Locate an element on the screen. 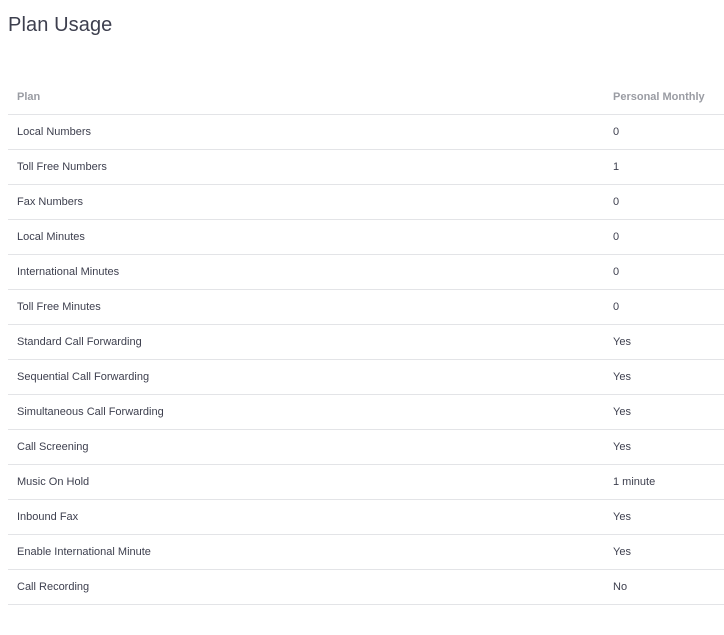 This screenshot has height=635, width=724. table-row: Toll Free Numbers 1 is located at coordinates (366, 167).